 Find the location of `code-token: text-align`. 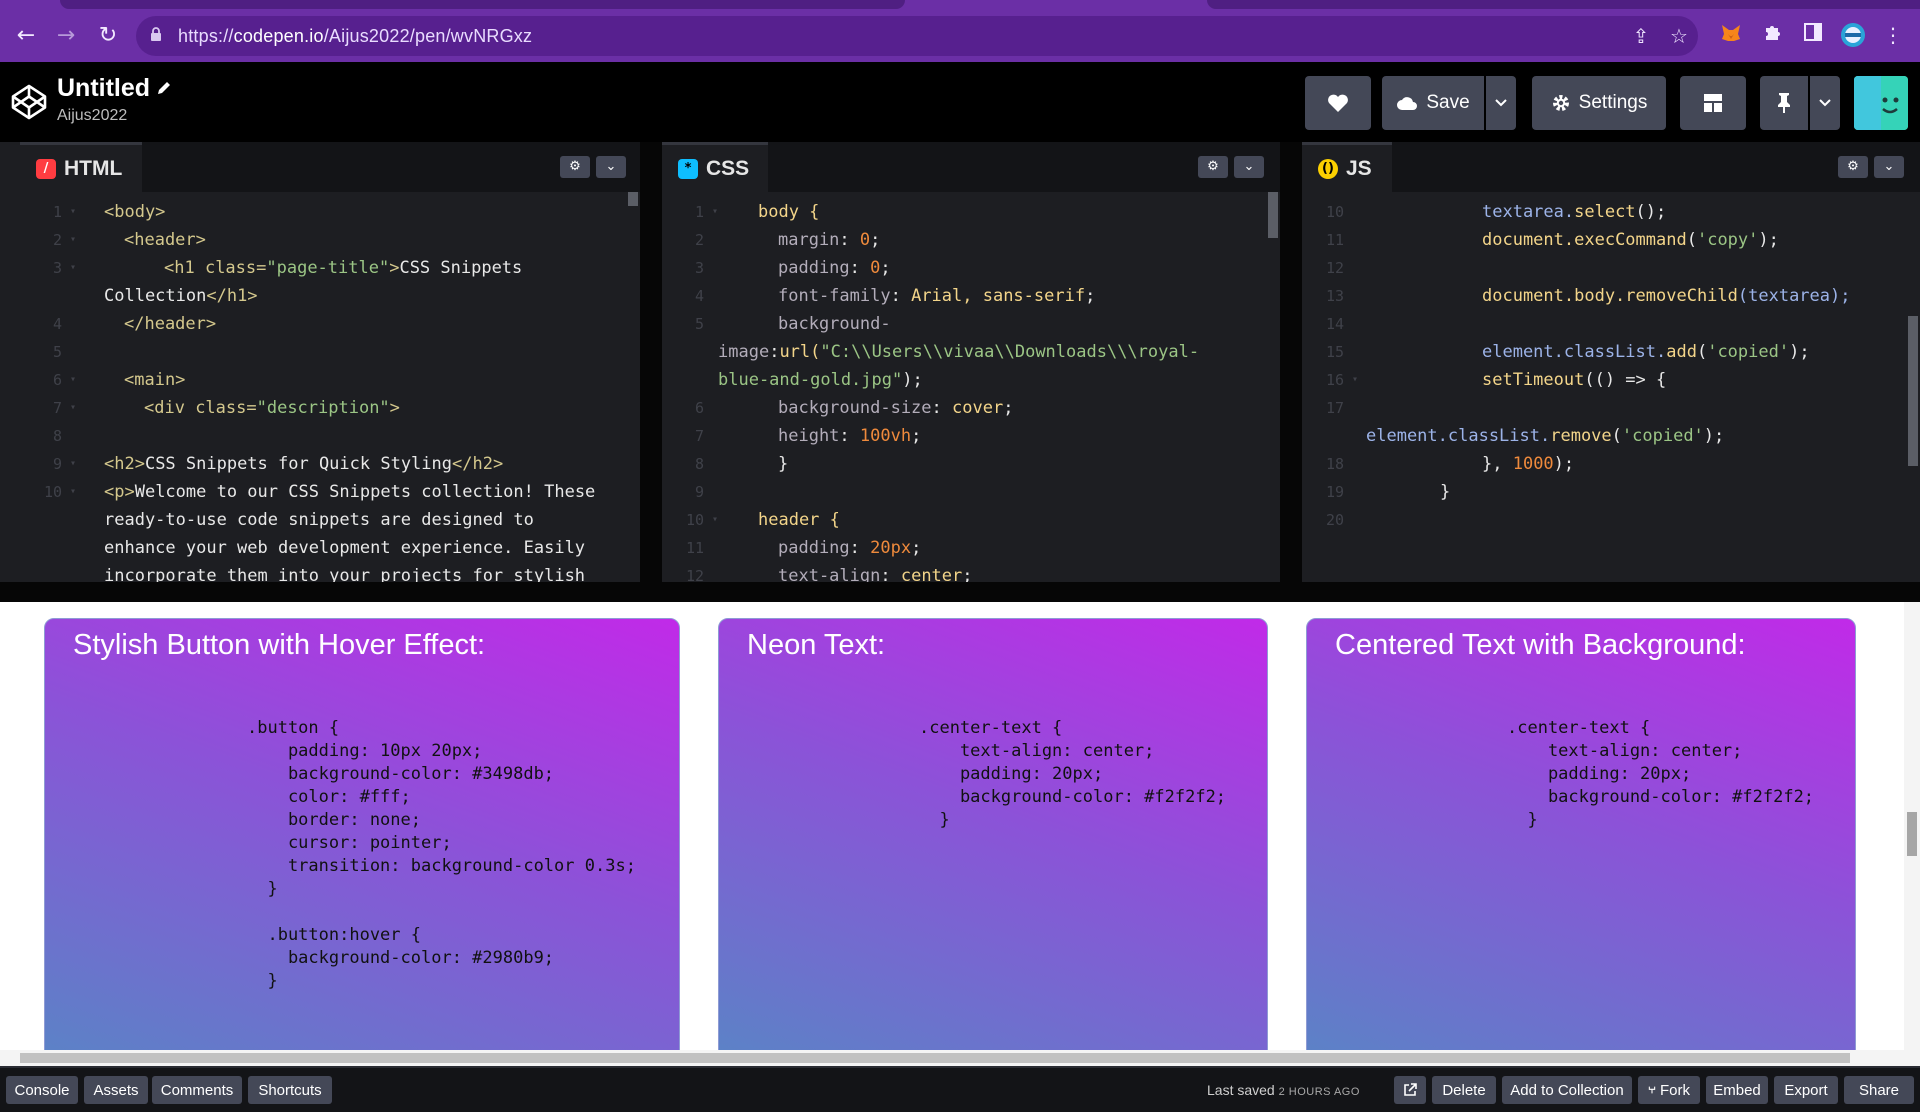

code-token: text-align is located at coordinates (829, 574).